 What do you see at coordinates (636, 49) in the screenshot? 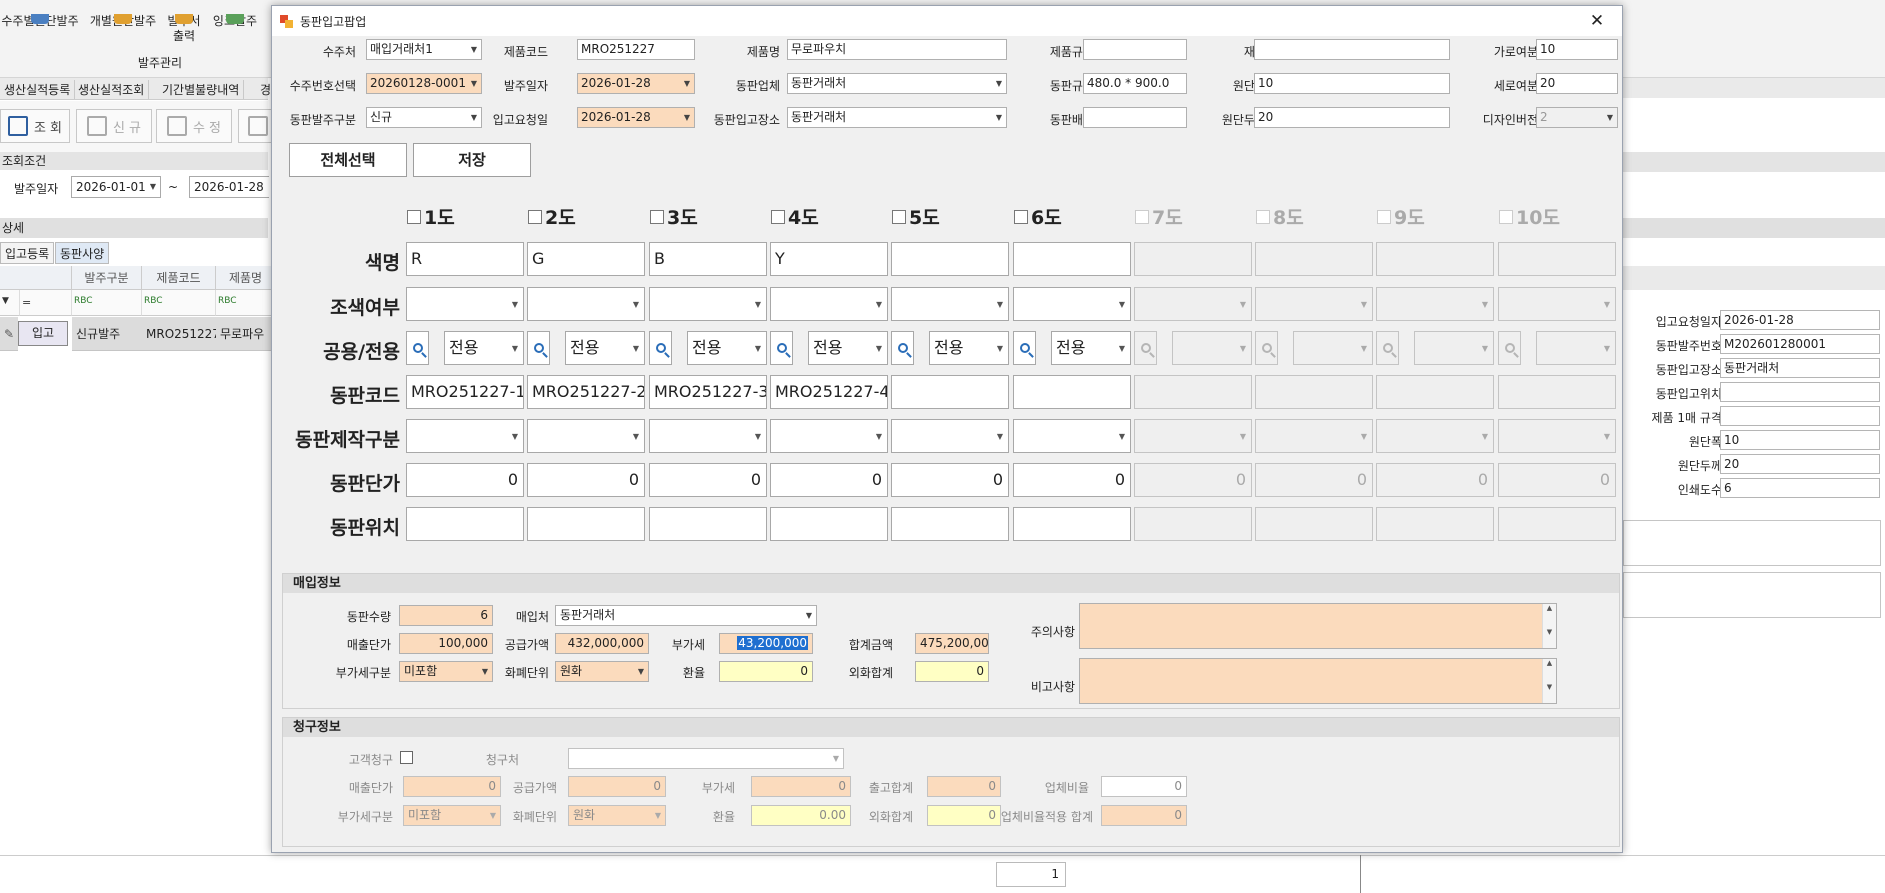
I see `header-field-input: MRO251227` at bounding box center [636, 49].